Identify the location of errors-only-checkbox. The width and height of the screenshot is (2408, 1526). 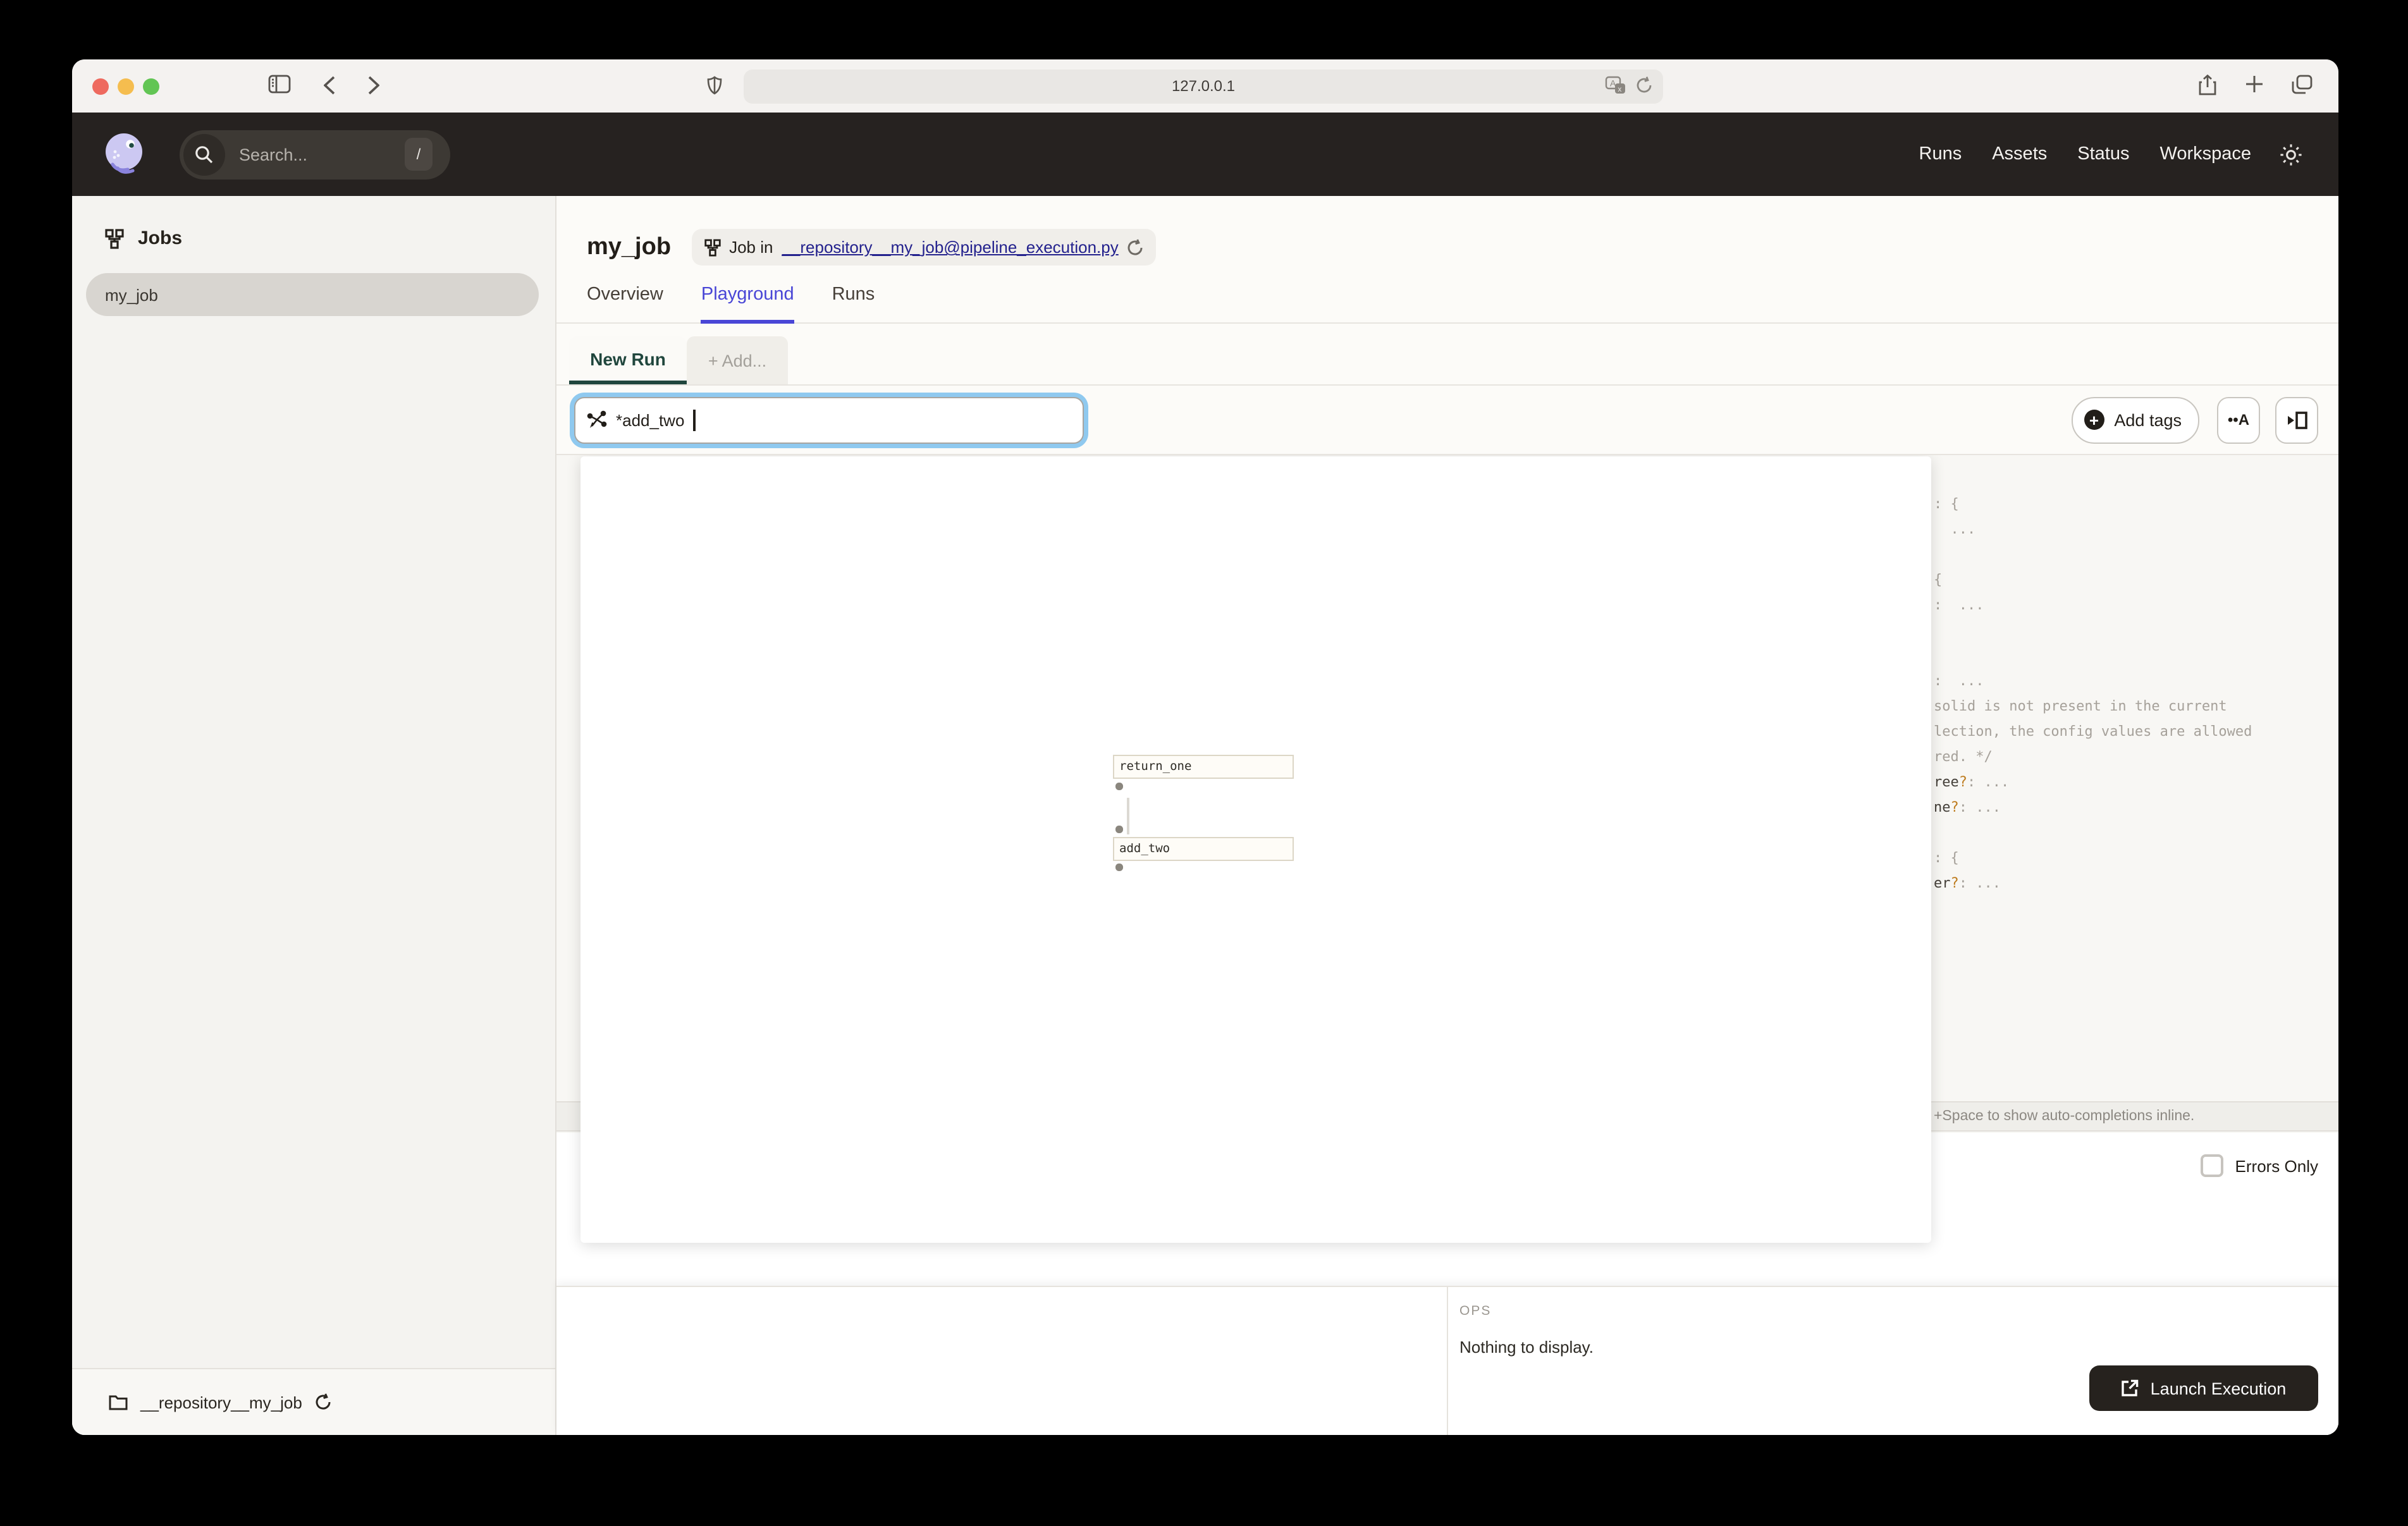
(2212, 1165).